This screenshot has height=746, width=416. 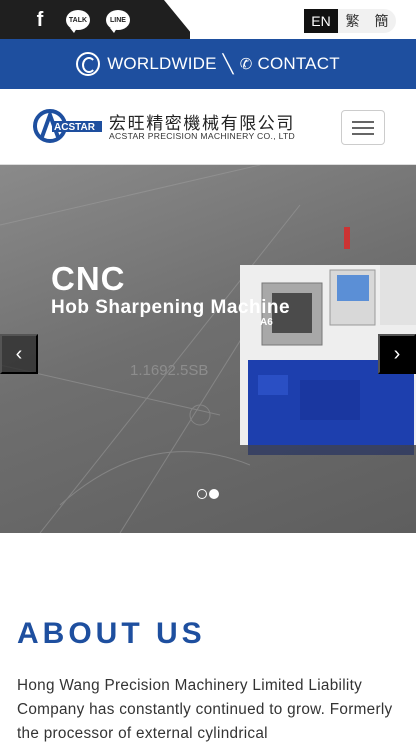 What do you see at coordinates (298, 64) in the screenshot?
I see `contact-link: CONTACT` at bounding box center [298, 64].